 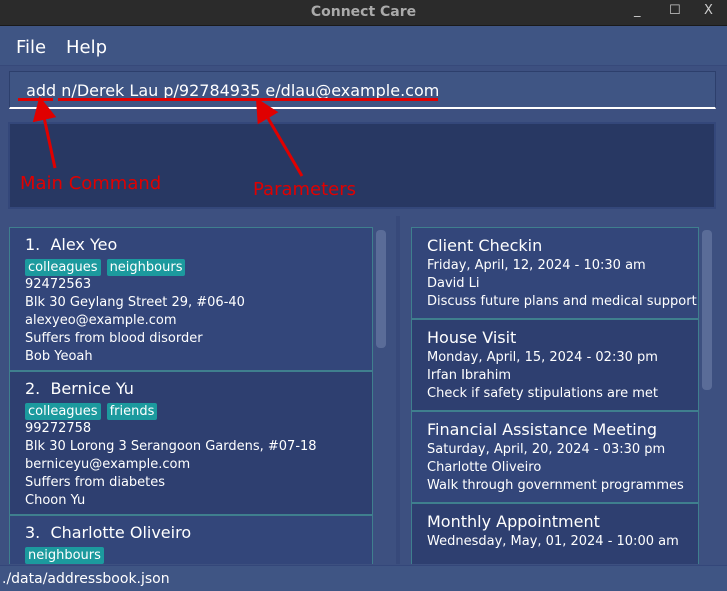 What do you see at coordinates (363, 578) in the screenshot?
I see `status-bar: ./data/addressbook.json` at bounding box center [363, 578].